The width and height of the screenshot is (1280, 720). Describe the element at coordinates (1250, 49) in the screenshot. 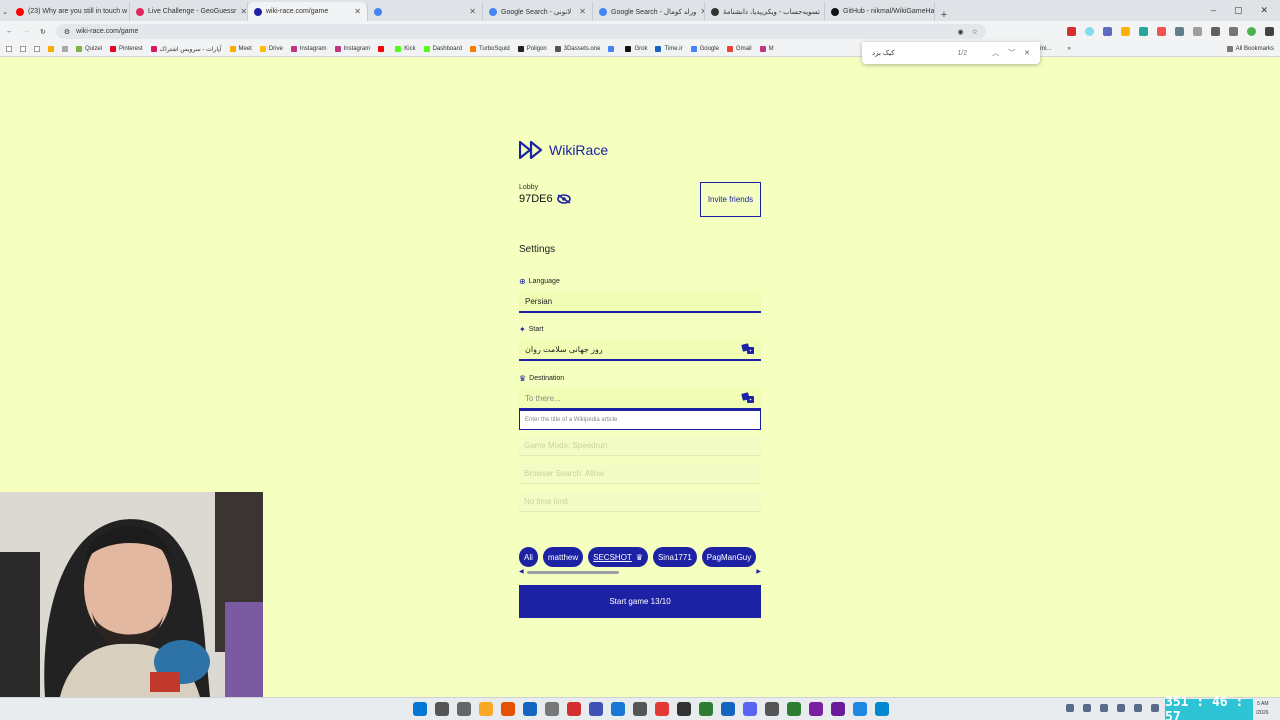

I see `all-bookmarks: All Bookmarks` at that location.